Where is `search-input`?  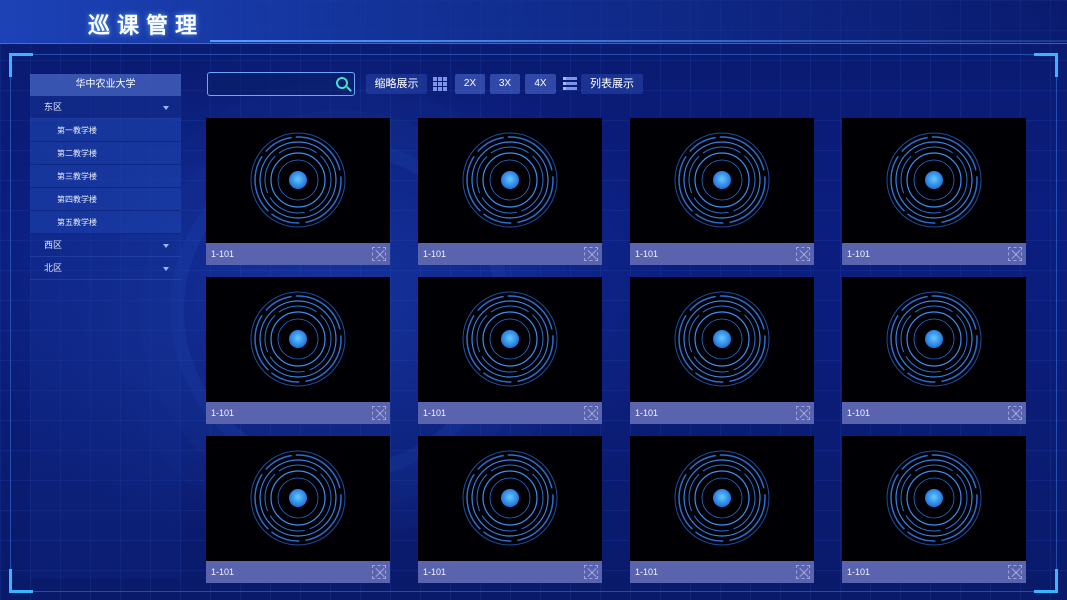
search-input is located at coordinates (268, 84).